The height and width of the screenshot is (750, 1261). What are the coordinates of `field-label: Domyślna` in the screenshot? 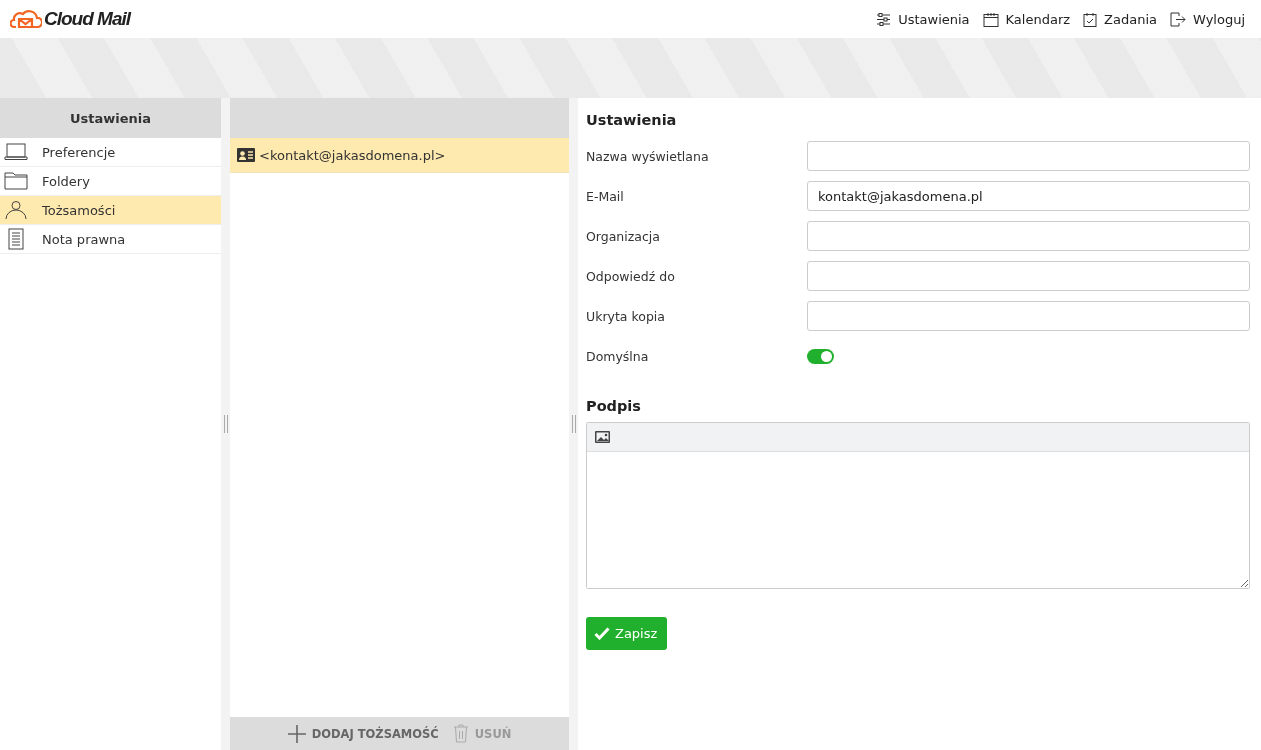 It's located at (618, 356).